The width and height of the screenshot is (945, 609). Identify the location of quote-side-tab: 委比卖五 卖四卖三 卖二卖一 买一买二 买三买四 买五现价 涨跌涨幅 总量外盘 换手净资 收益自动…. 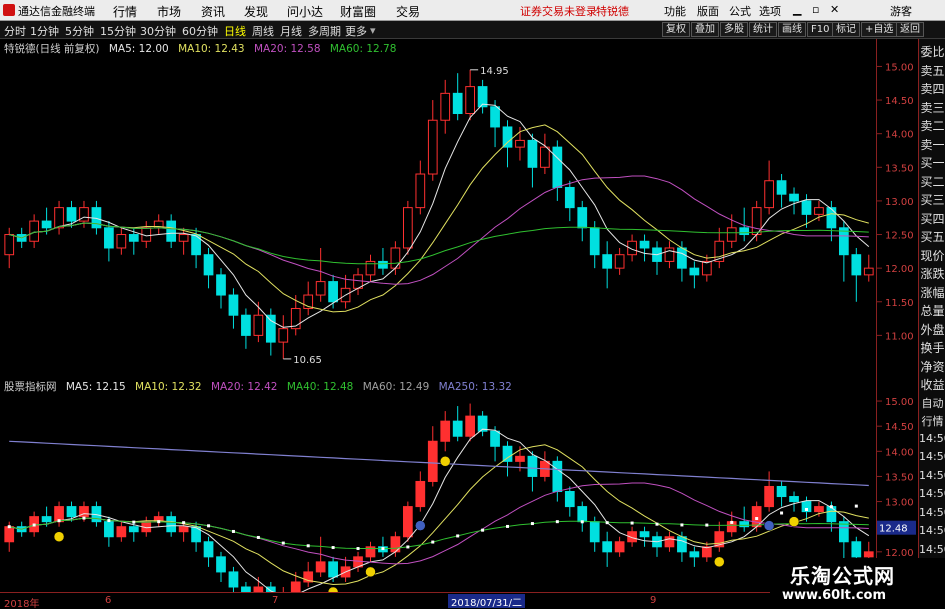
(931, 315).